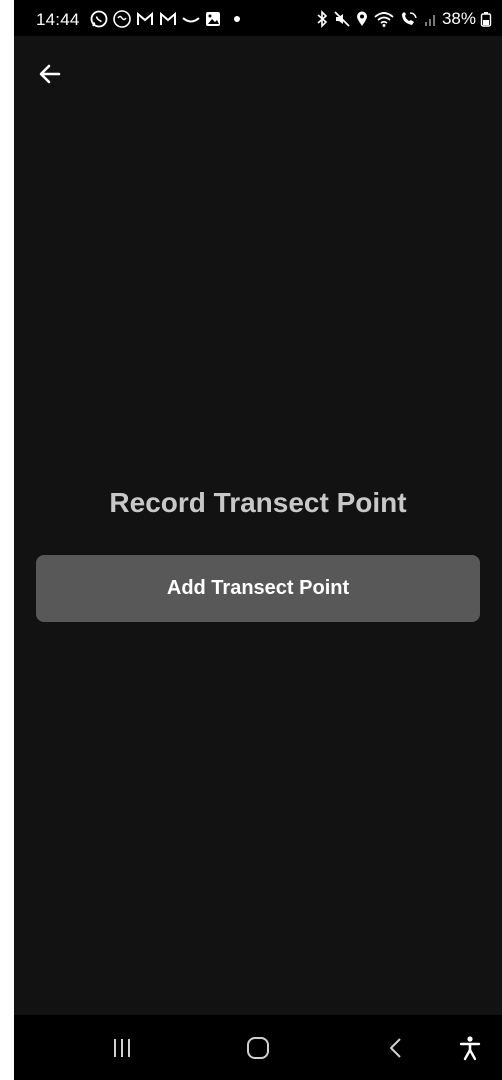 The height and width of the screenshot is (1080, 502). What do you see at coordinates (486, 19) in the screenshot?
I see `battery-icon` at bounding box center [486, 19].